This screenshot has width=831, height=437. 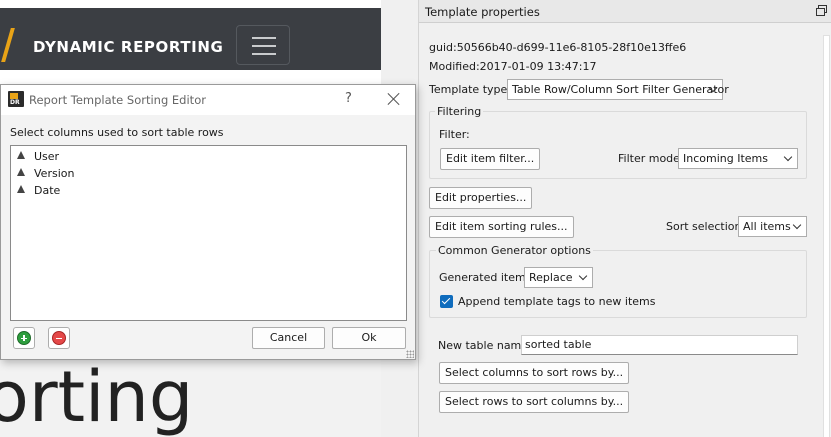 I want to click on list-item: Version, so click(x=208, y=173).